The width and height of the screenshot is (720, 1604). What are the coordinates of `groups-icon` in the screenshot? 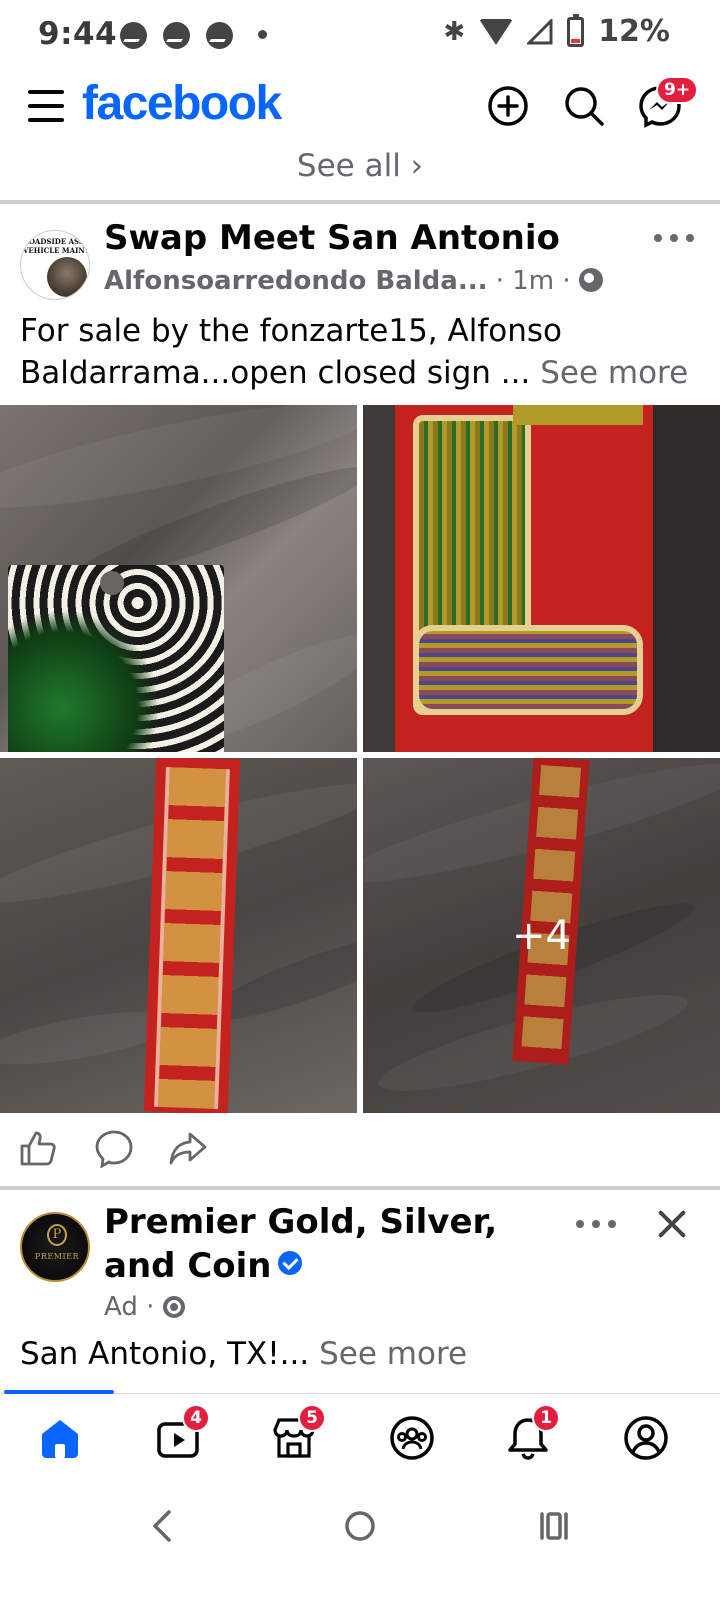 It's located at (412, 1438).